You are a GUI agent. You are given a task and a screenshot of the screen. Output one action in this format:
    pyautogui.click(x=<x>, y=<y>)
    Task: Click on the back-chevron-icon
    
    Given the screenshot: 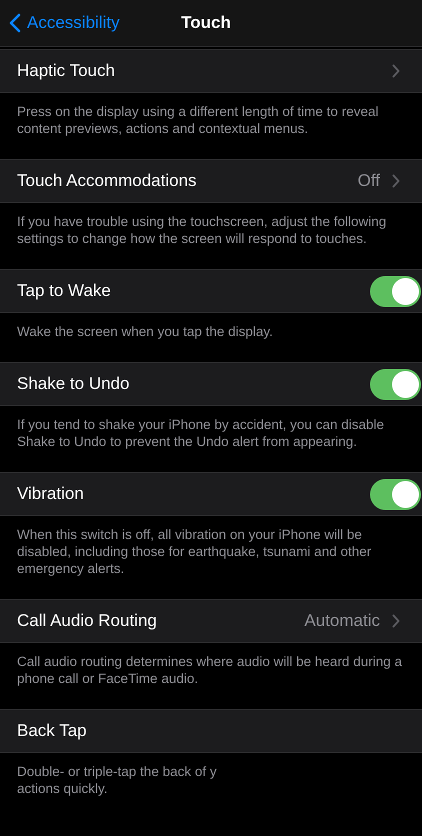 What is the action you would take?
    pyautogui.click(x=15, y=23)
    